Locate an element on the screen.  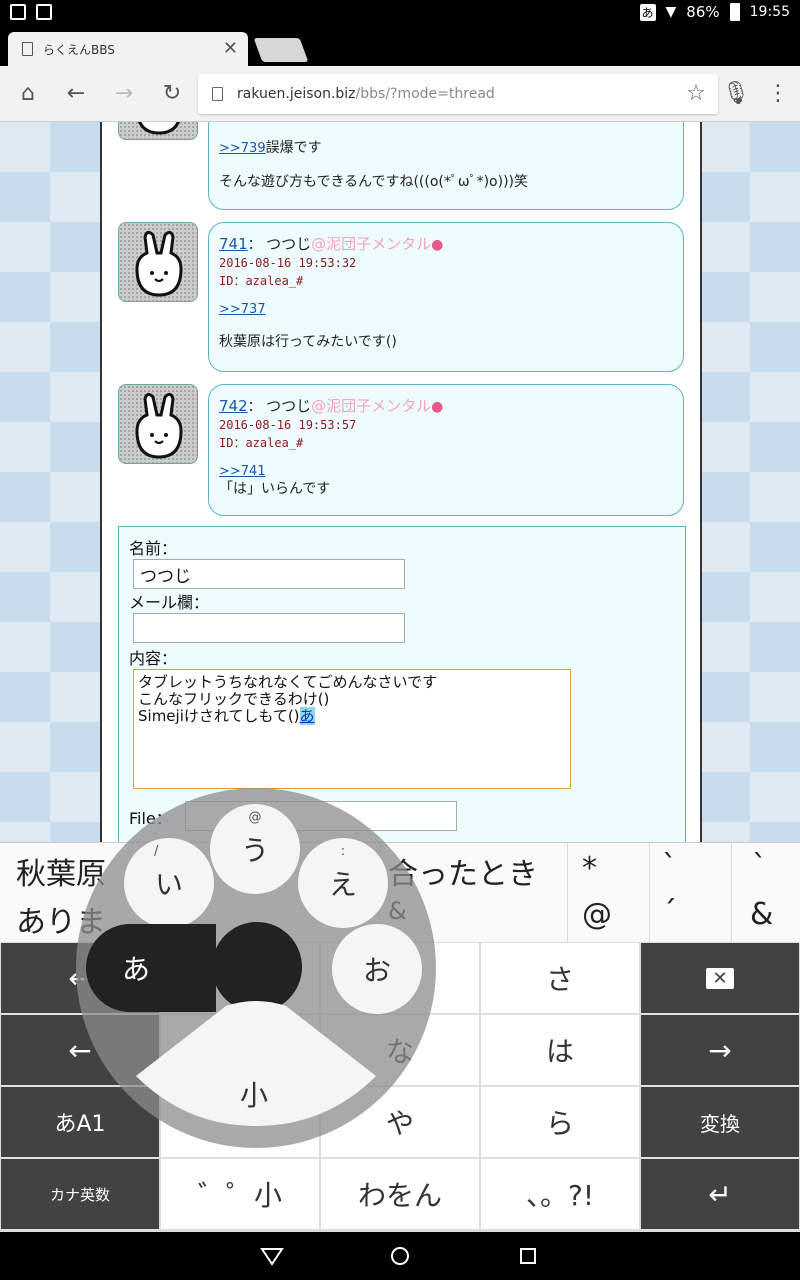
key-label: ら is located at coordinates (559, 1123).